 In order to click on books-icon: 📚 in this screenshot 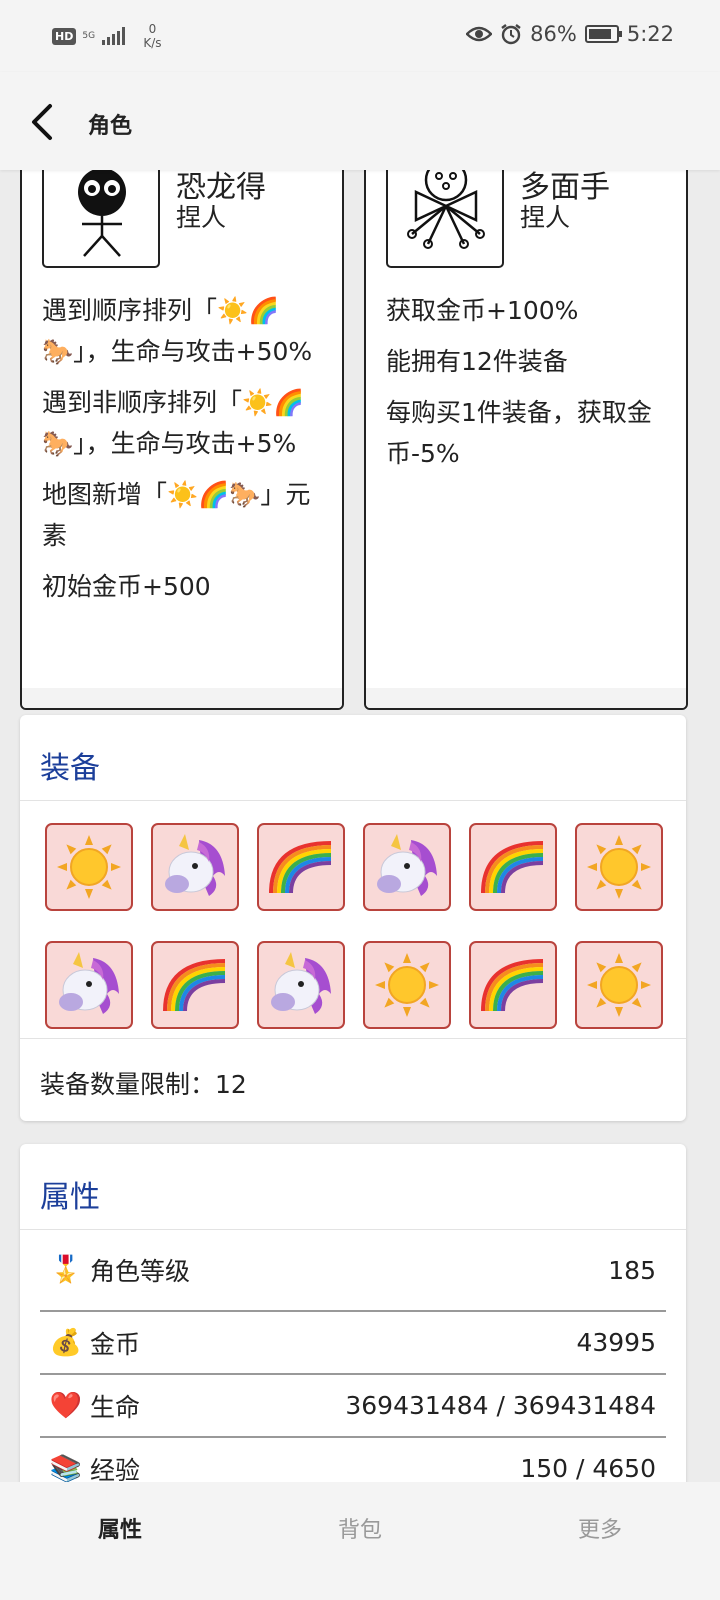, I will do `click(66, 1468)`.